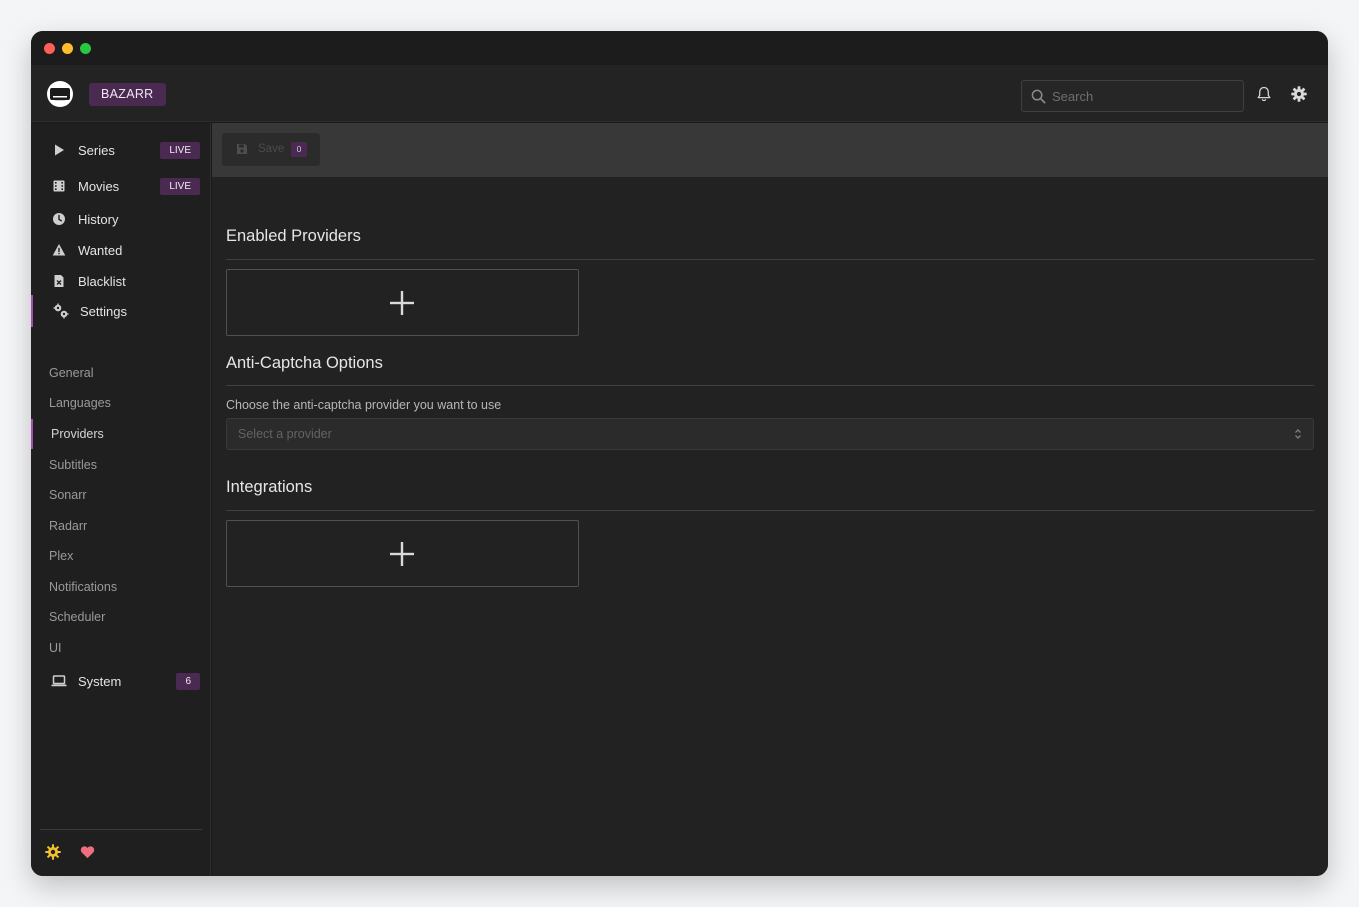 The image size is (1359, 907). I want to click on search-field, so click(1132, 96).